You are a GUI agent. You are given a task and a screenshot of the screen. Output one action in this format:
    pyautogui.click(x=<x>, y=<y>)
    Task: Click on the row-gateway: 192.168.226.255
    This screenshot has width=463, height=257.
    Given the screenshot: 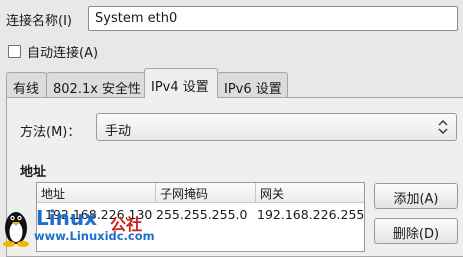 What is the action you would take?
    pyautogui.click(x=310, y=214)
    